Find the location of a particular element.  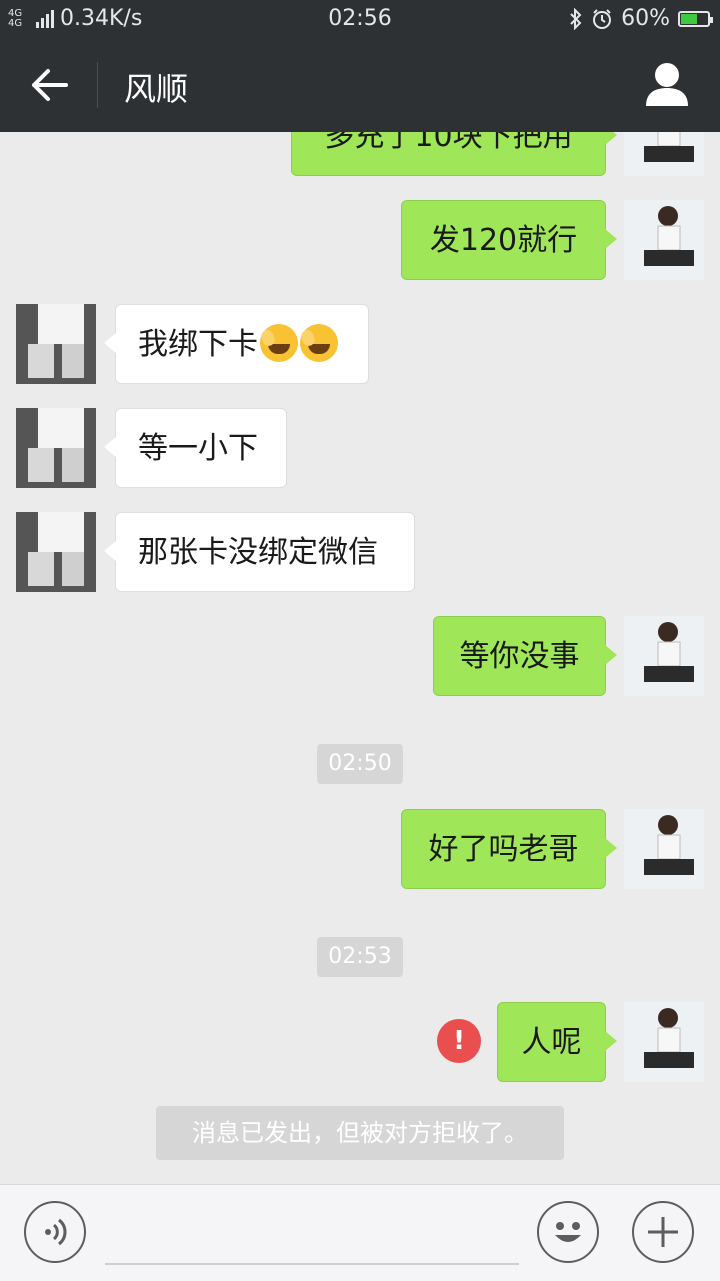

message-bubble: 人呢 is located at coordinates (557, 1042).